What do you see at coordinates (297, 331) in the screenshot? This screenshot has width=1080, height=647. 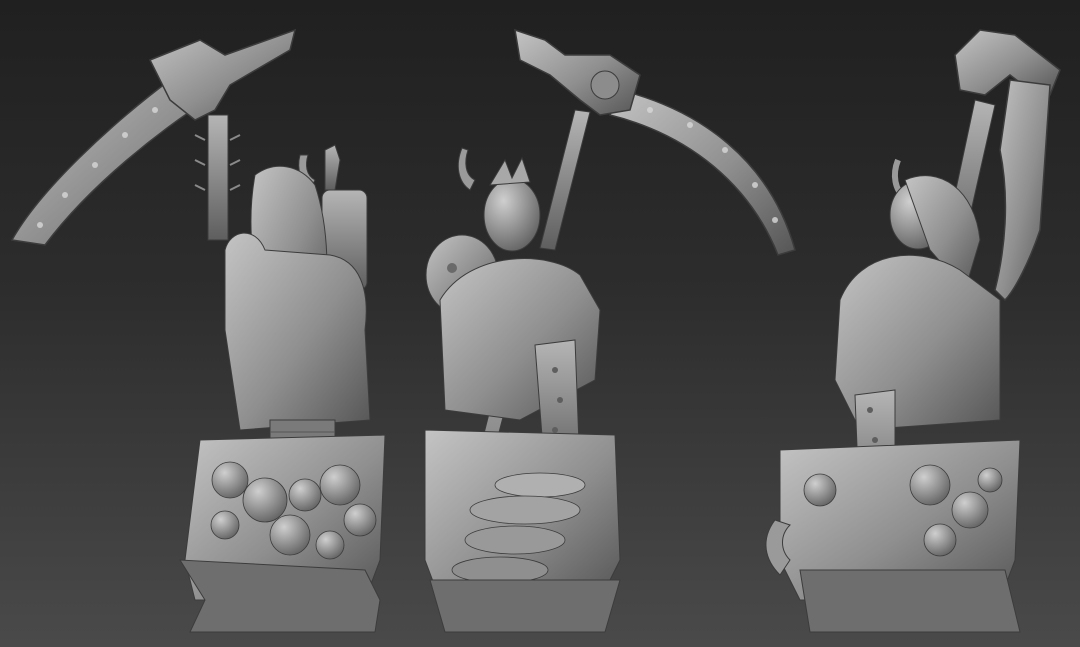 I see `torso` at bounding box center [297, 331].